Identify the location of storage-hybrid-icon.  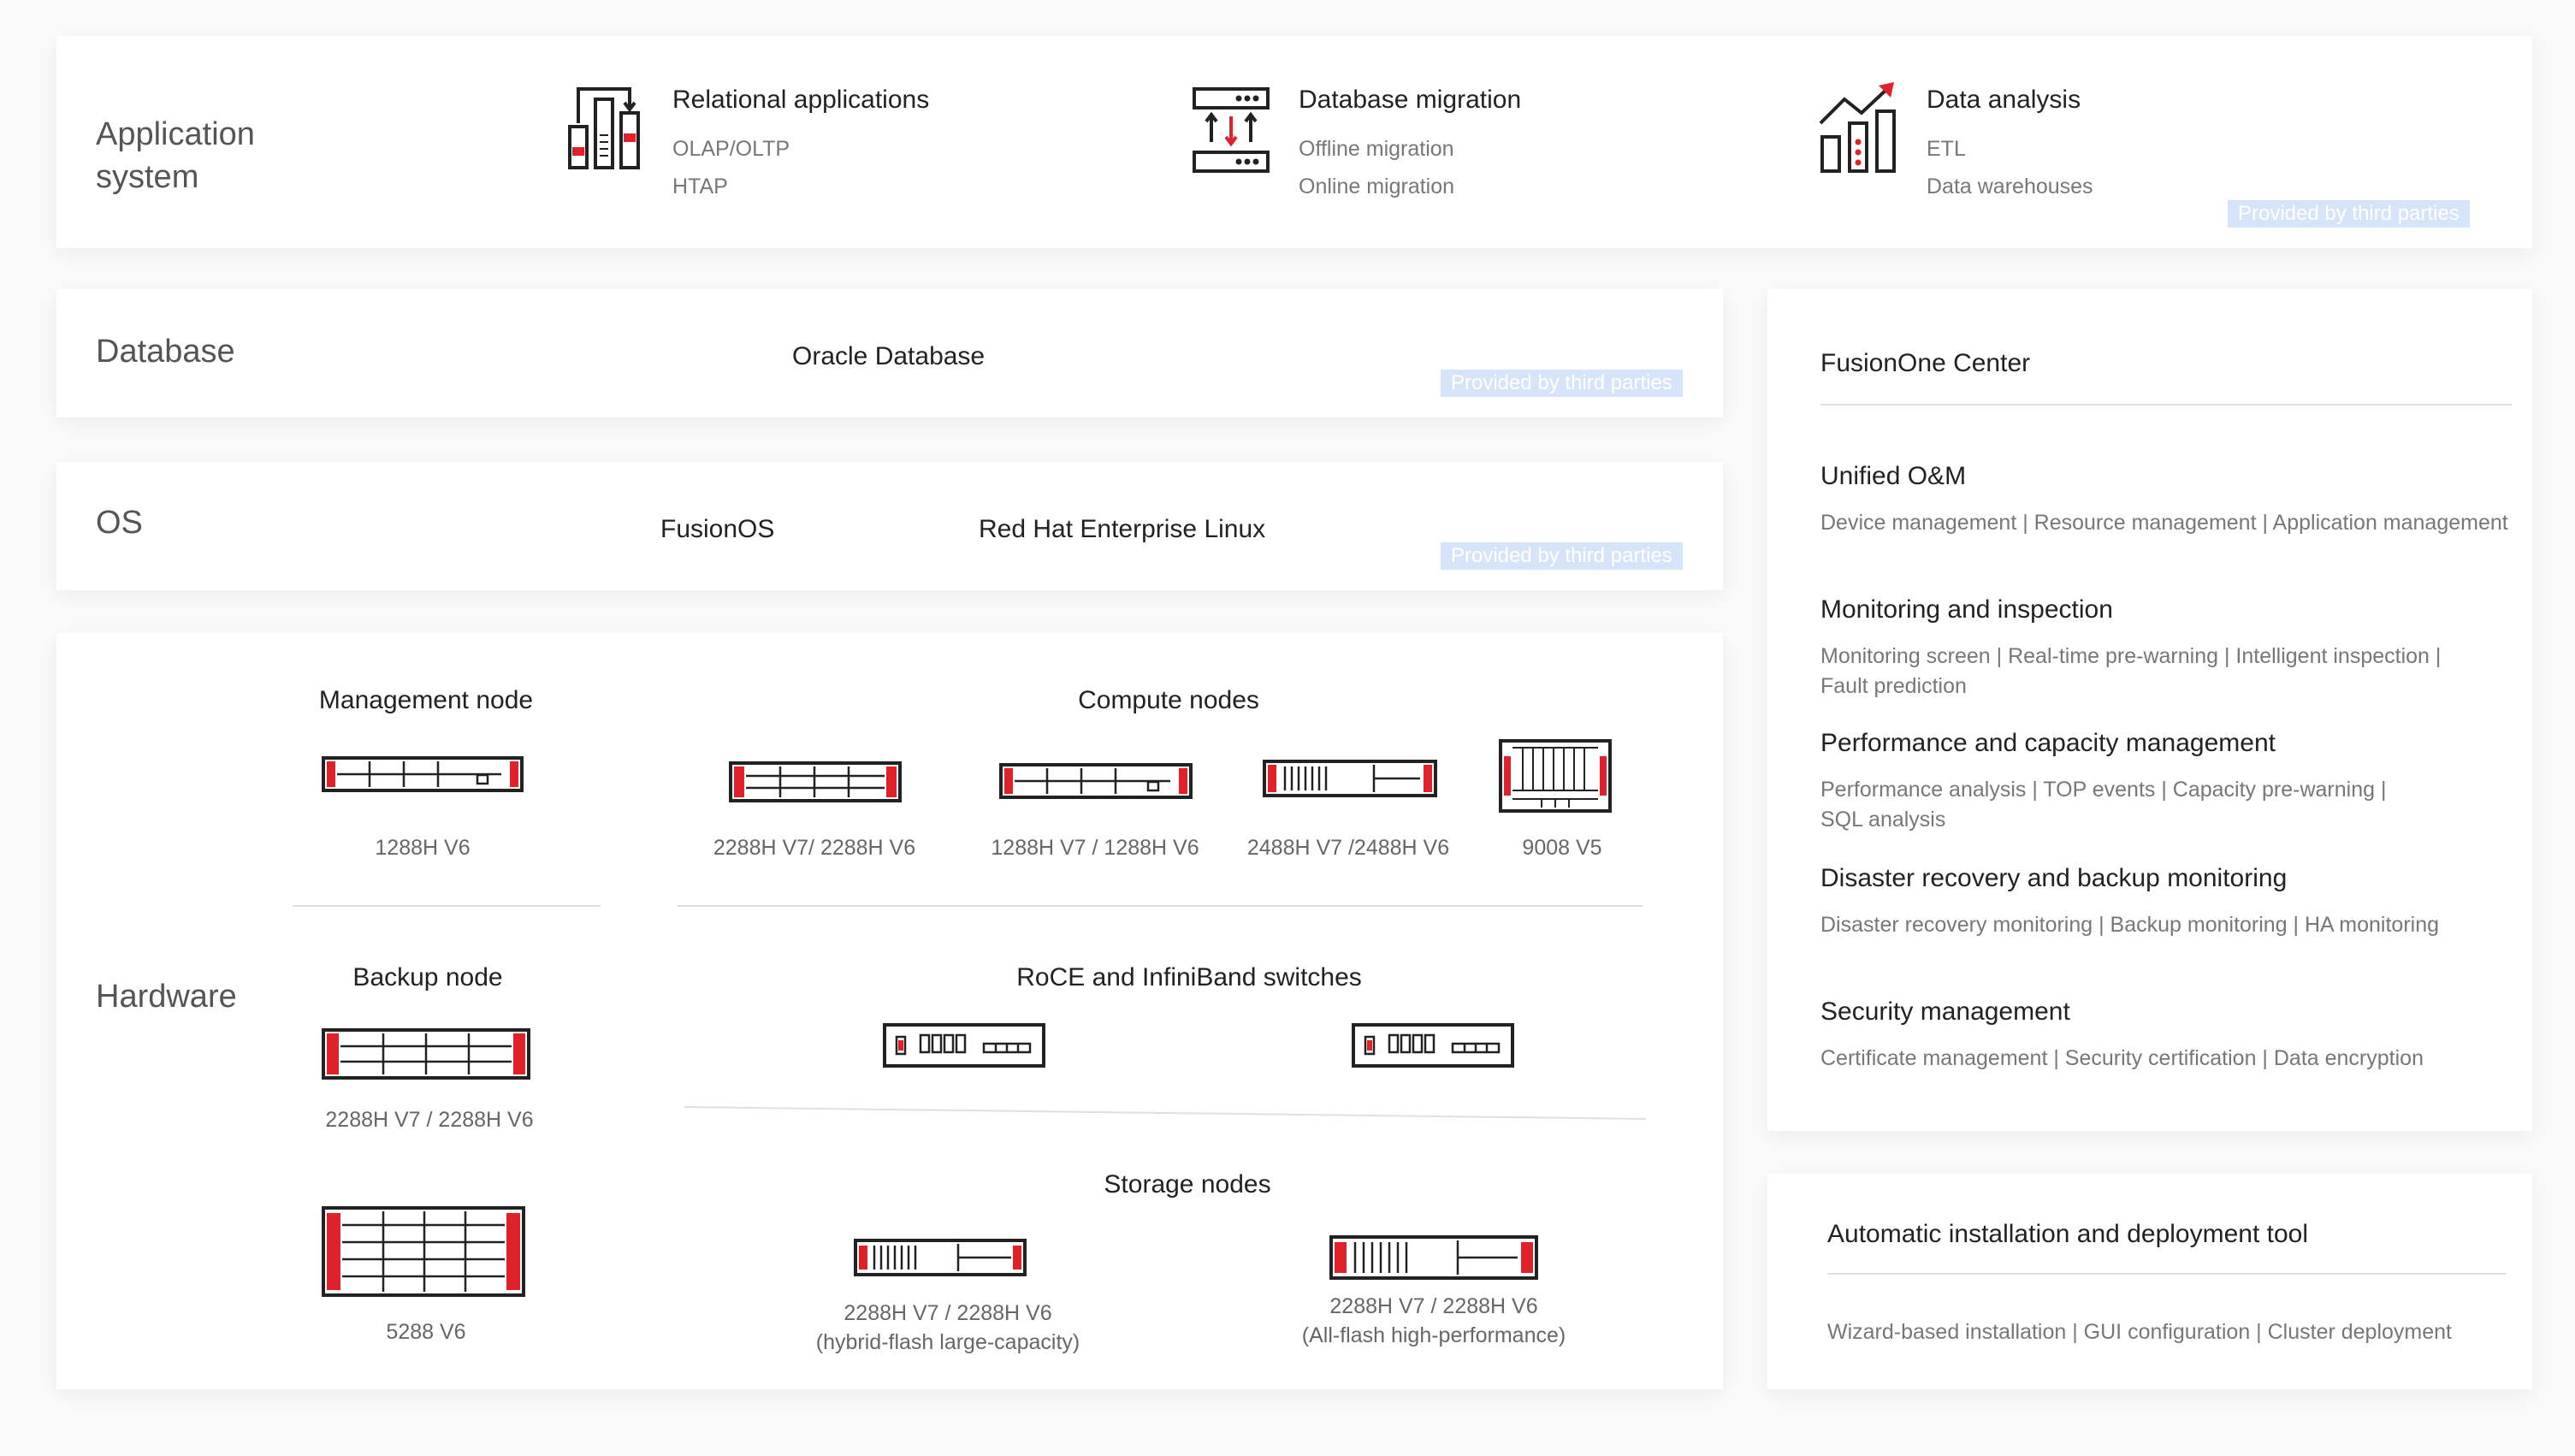
(940, 1257).